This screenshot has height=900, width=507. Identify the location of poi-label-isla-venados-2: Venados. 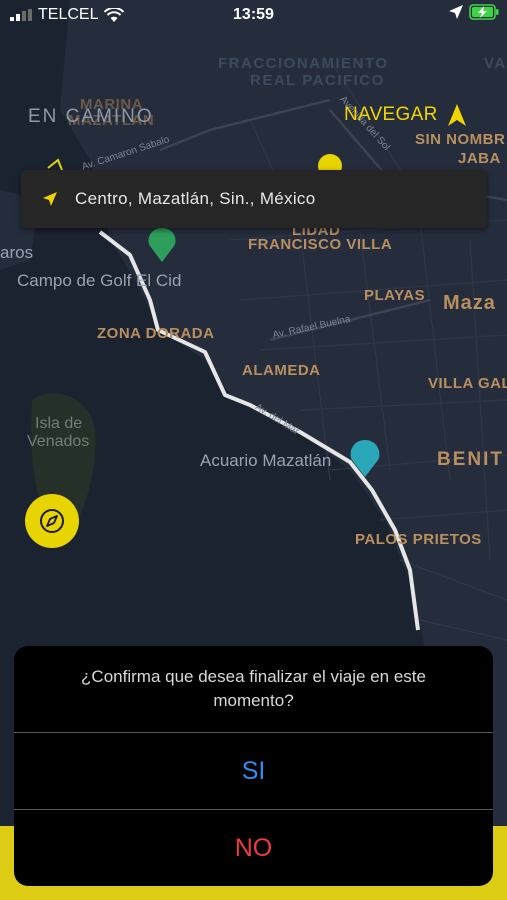
(58, 441).